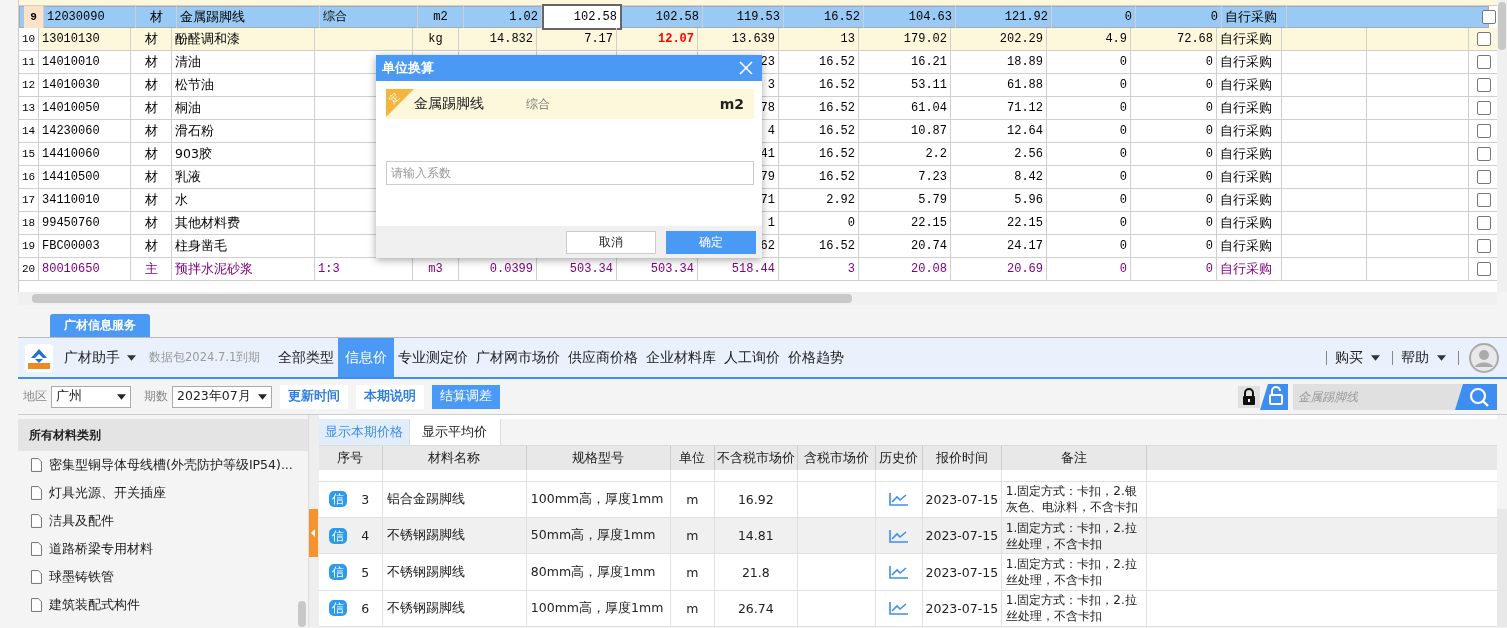 The height and width of the screenshot is (628, 1507). What do you see at coordinates (657, 39) in the screenshot?
I see `table-cell: 12.07` at bounding box center [657, 39].